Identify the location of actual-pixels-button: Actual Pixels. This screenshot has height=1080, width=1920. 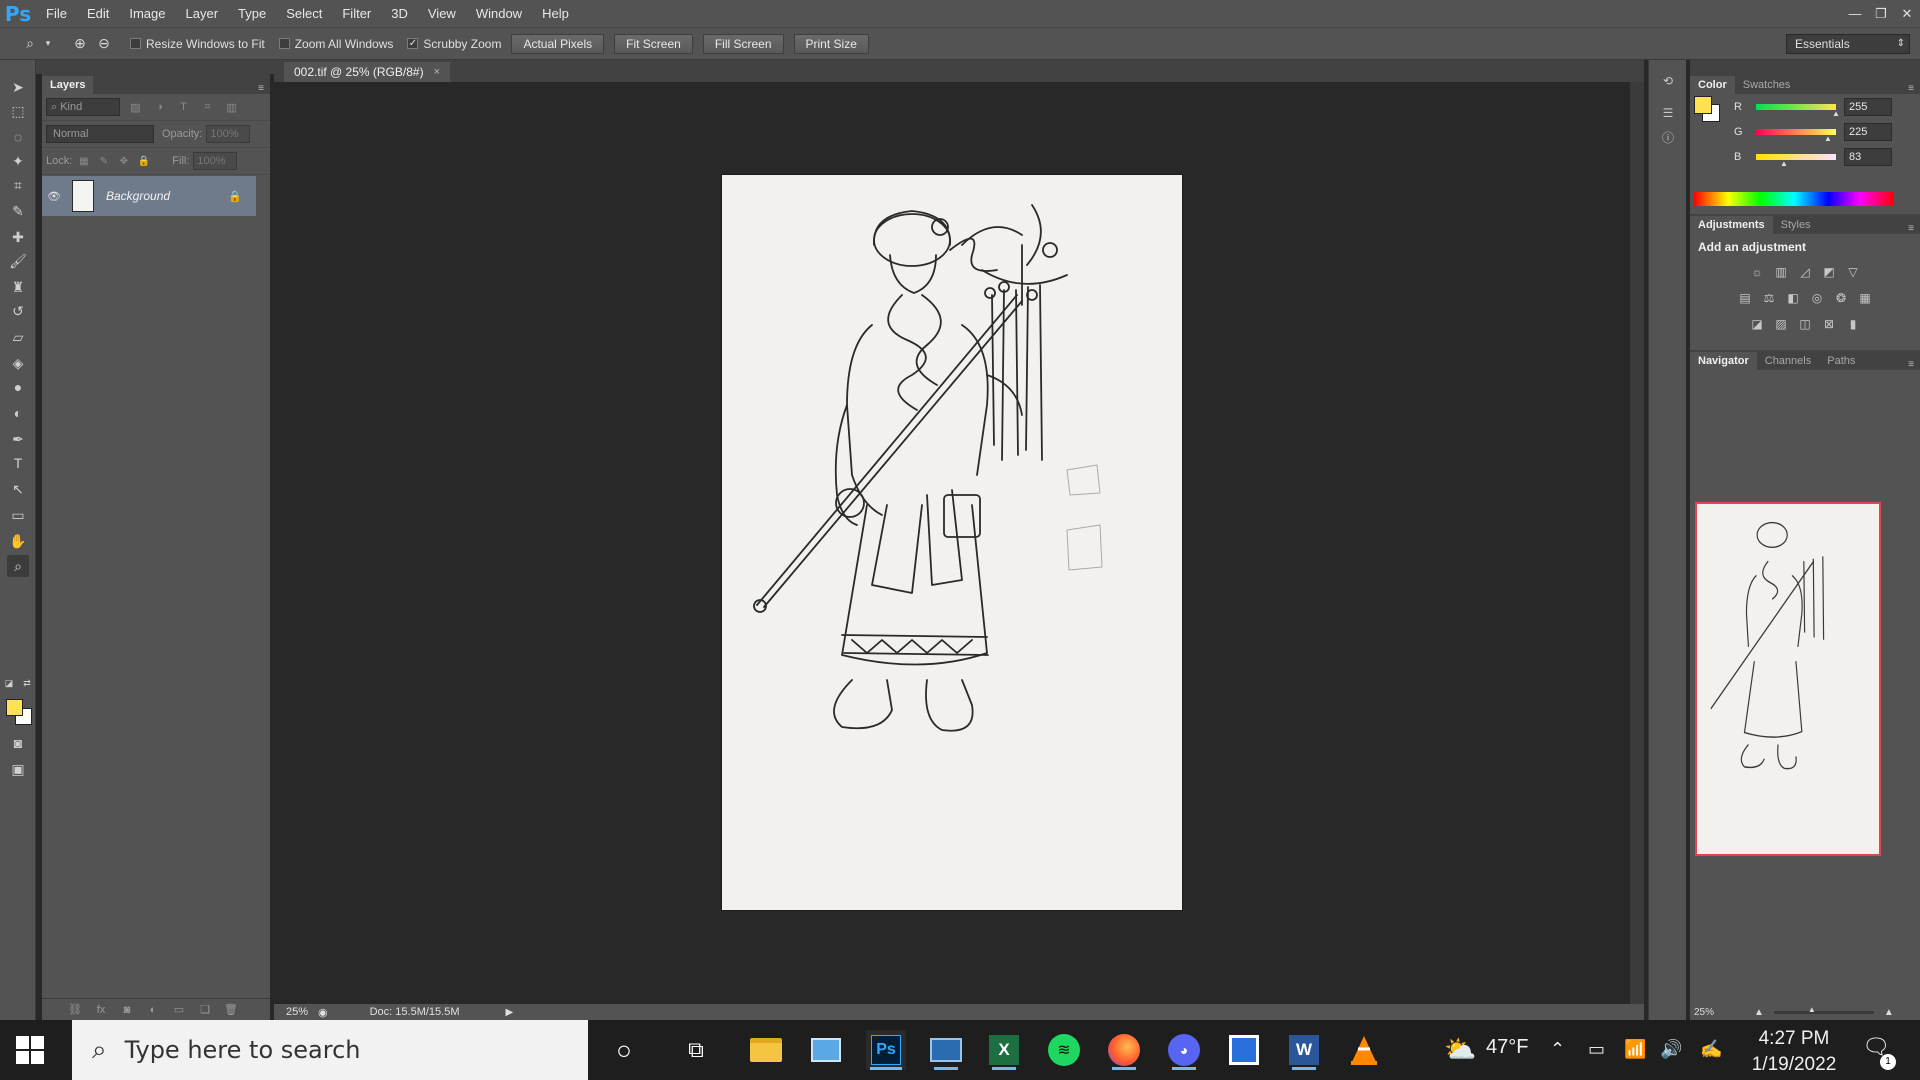
(558, 43).